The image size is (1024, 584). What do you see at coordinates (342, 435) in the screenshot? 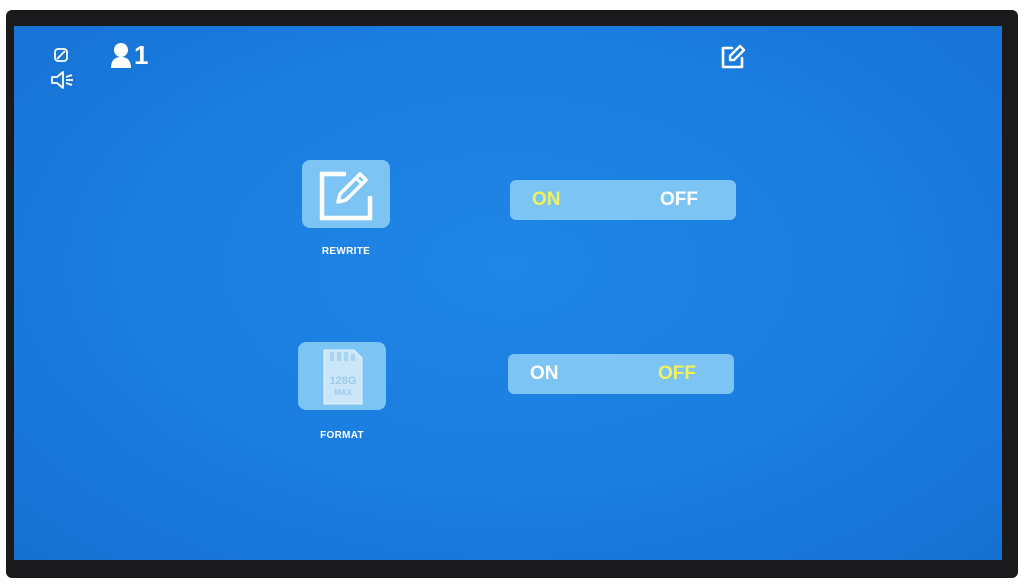
I see `format-label: FORMAT` at bounding box center [342, 435].